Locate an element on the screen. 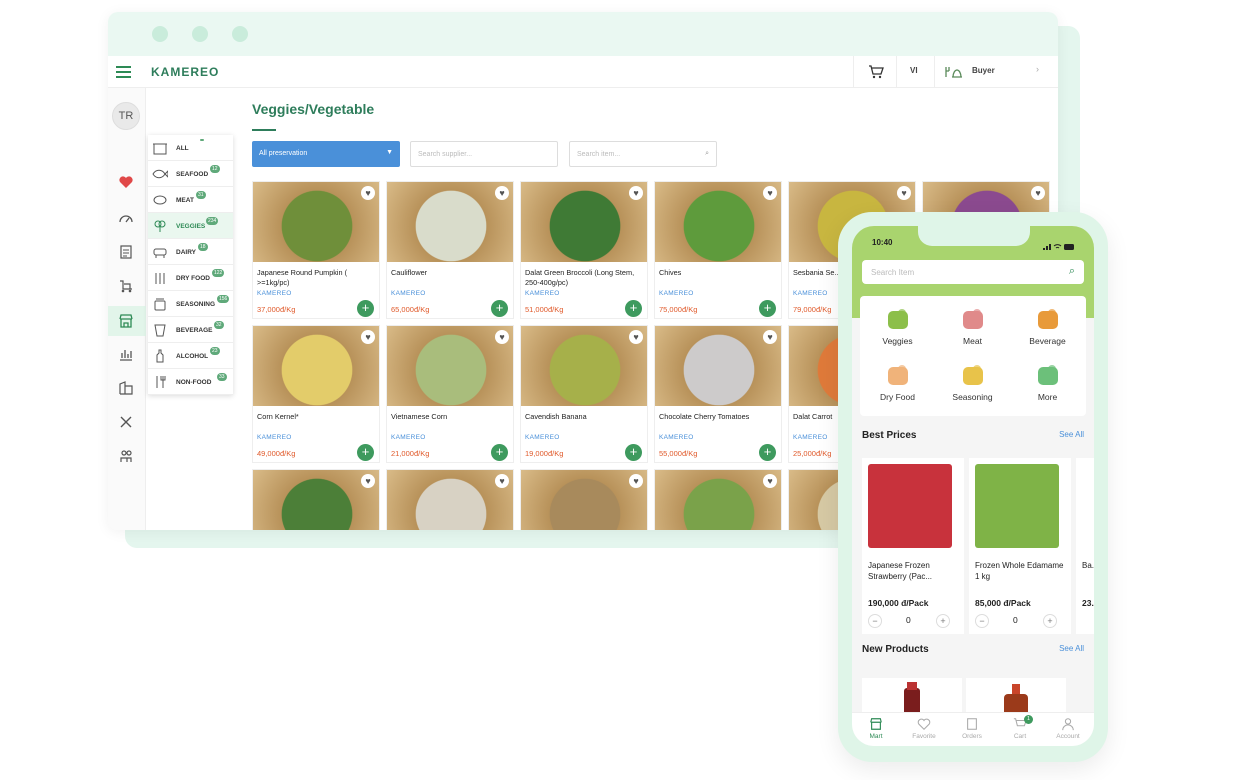 This screenshot has height=780, width=1240. tab-orders: Orders is located at coordinates (972, 728).